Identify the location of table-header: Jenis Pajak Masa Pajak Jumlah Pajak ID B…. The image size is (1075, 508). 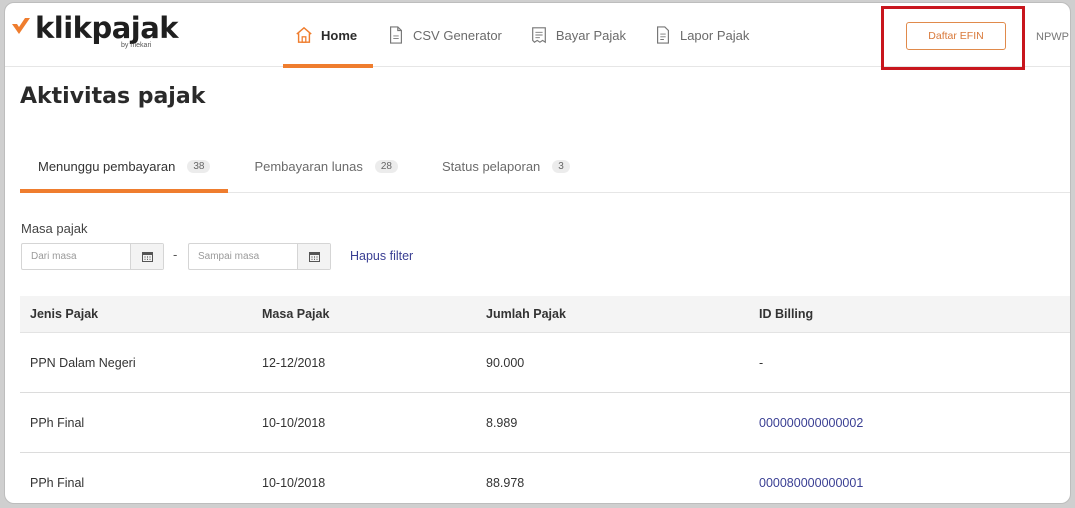
(545, 314).